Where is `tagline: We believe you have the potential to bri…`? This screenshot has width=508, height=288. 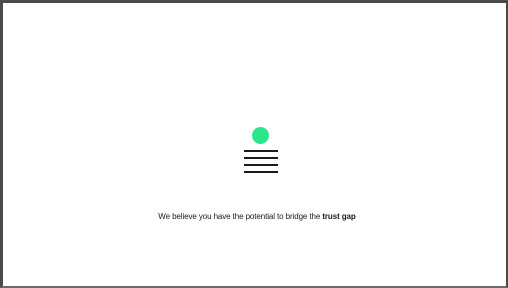 tagline: We believe you have the potential to bri… is located at coordinates (255, 216).